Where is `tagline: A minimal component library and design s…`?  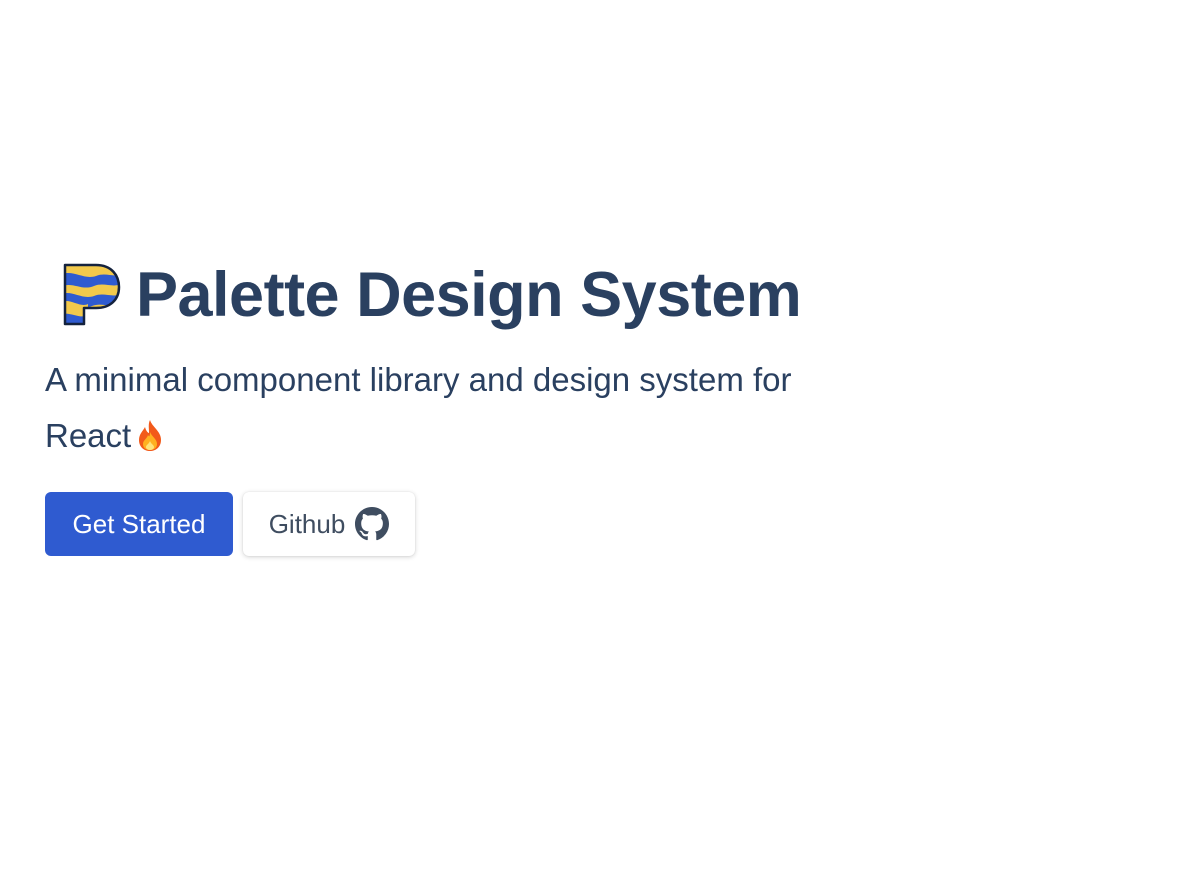 tagline: A minimal component library and design s… is located at coordinates (435, 408).